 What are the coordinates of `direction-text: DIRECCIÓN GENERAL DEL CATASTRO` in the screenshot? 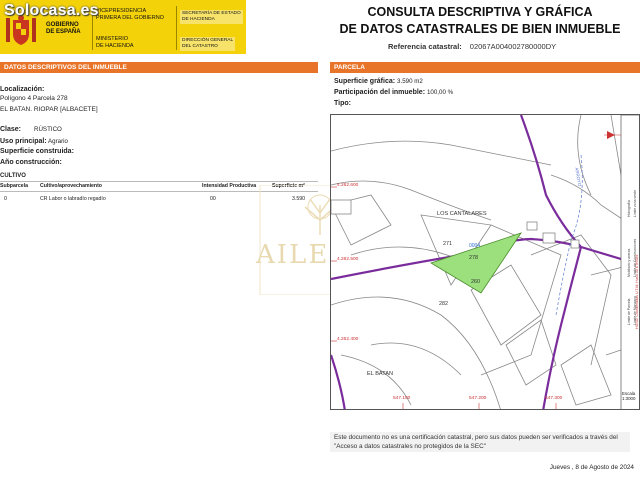 It's located at (208, 44).